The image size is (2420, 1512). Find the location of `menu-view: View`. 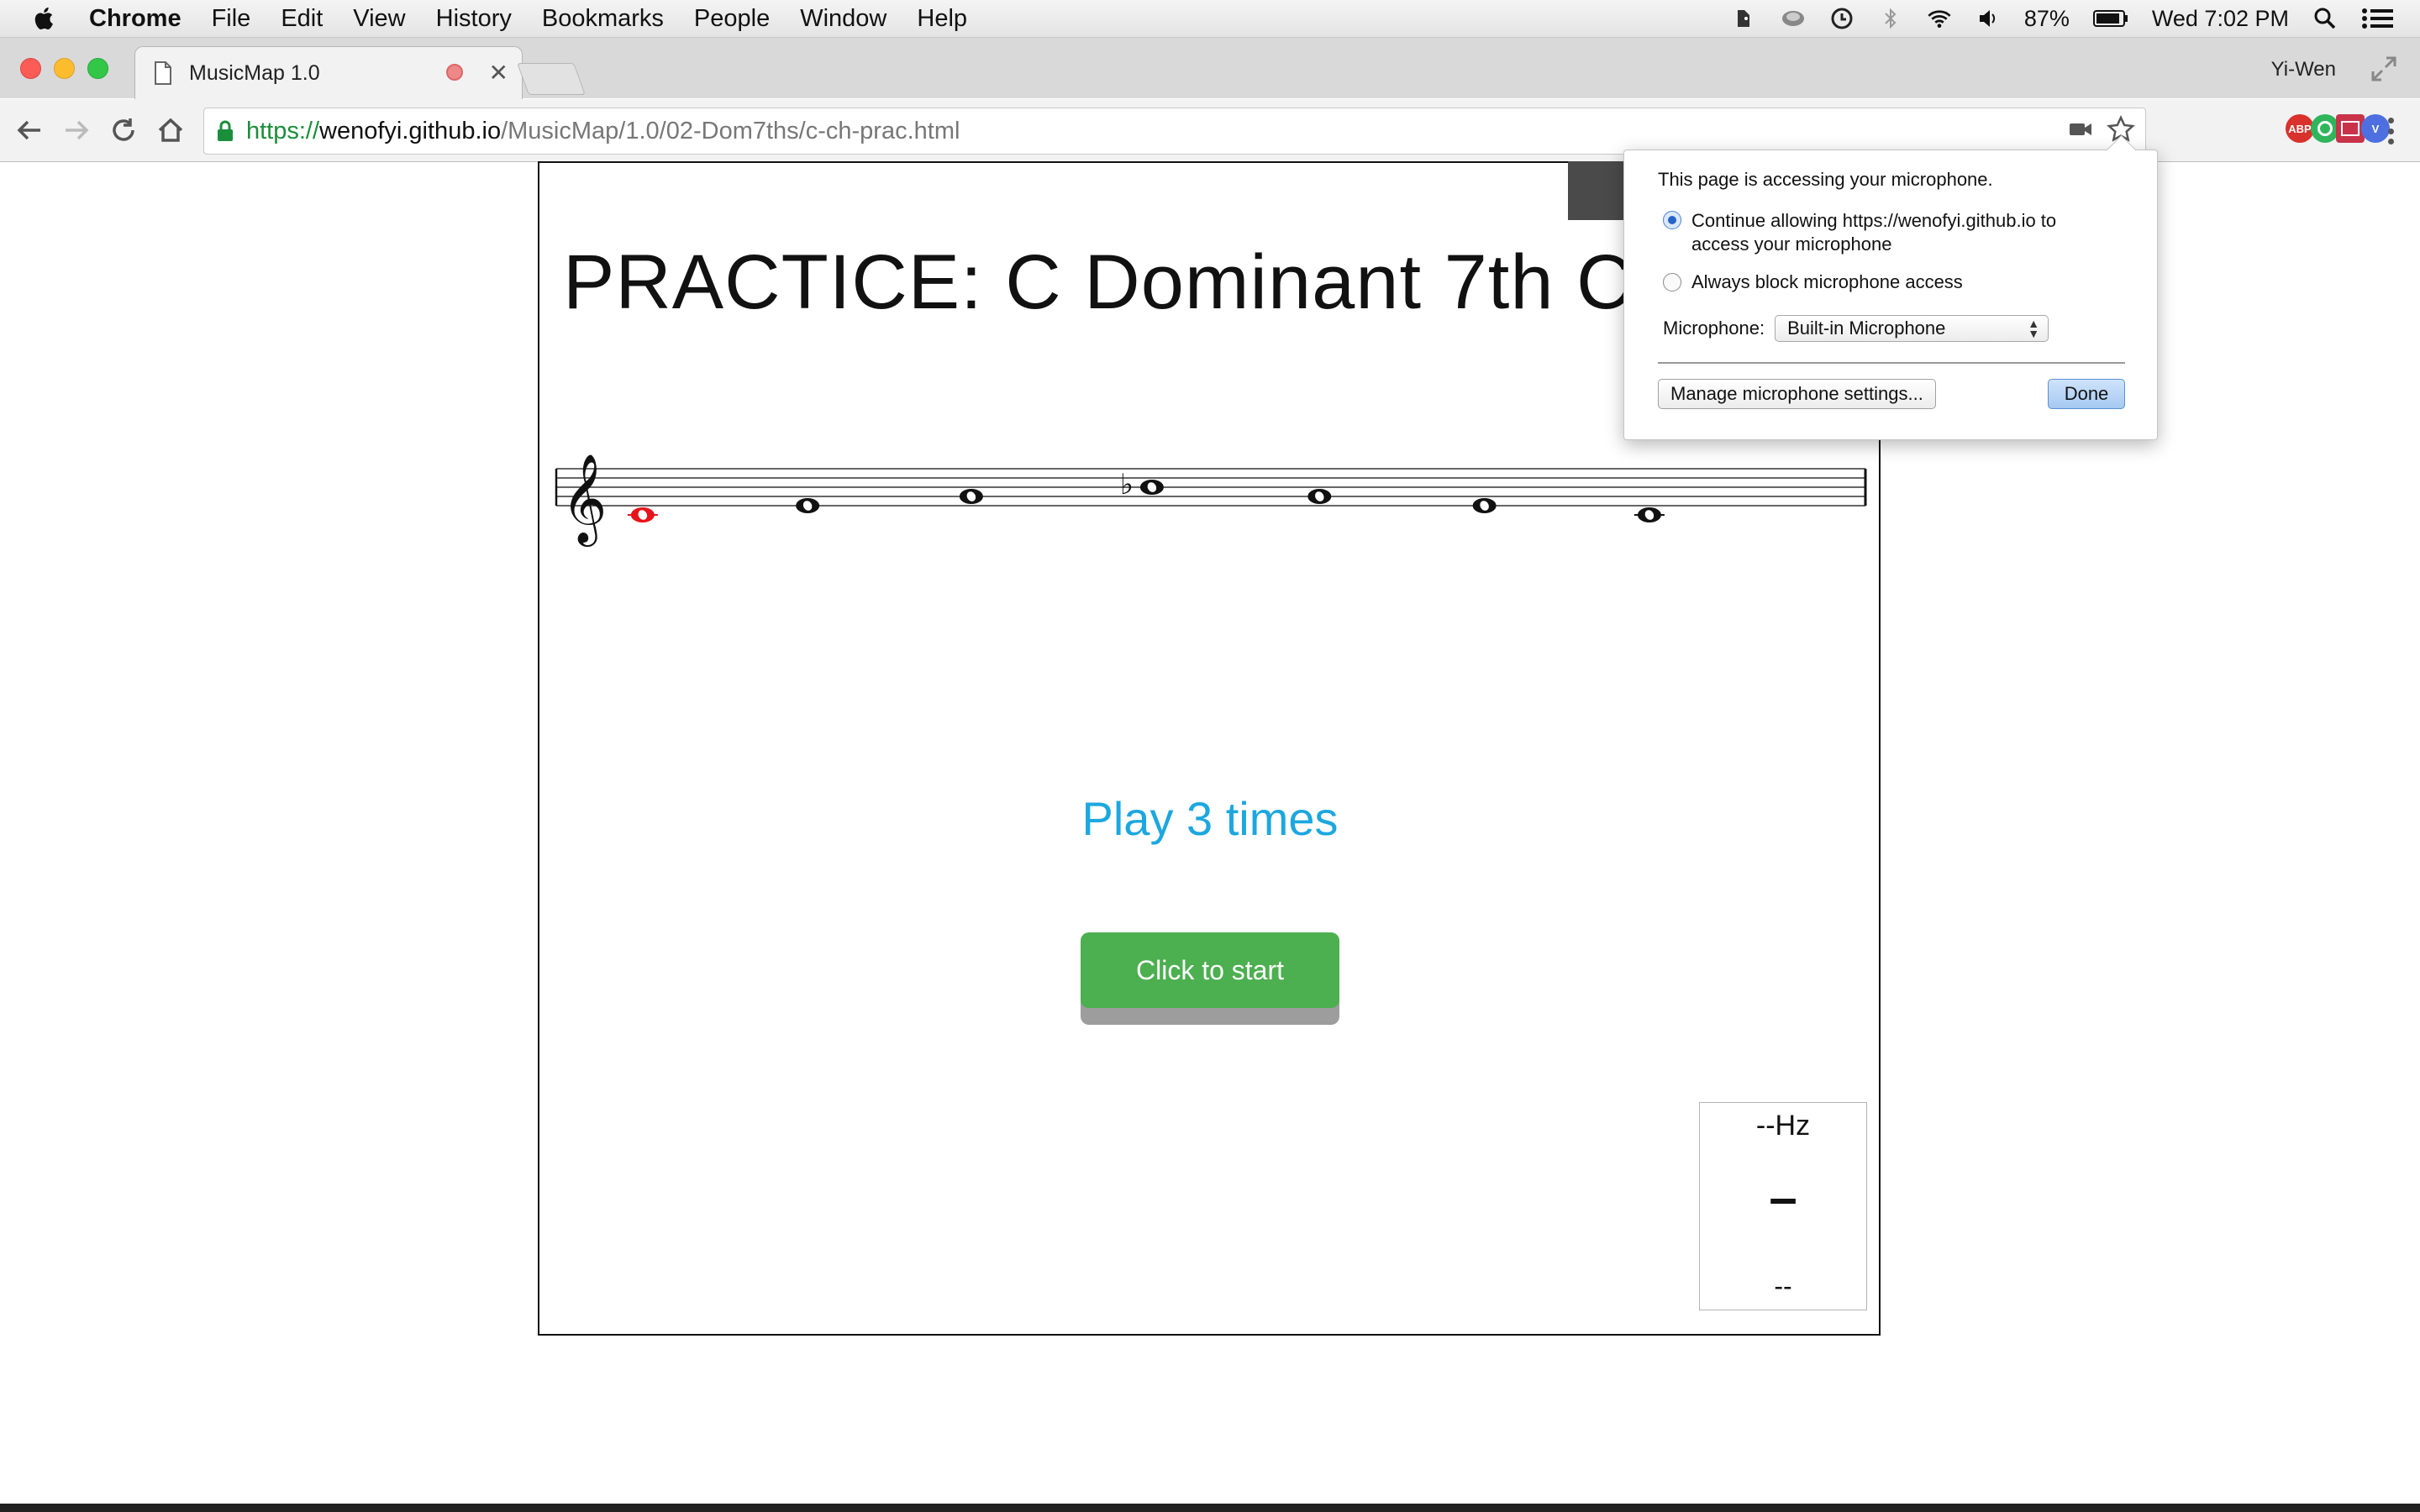

menu-view: View is located at coordinates (379, 19).